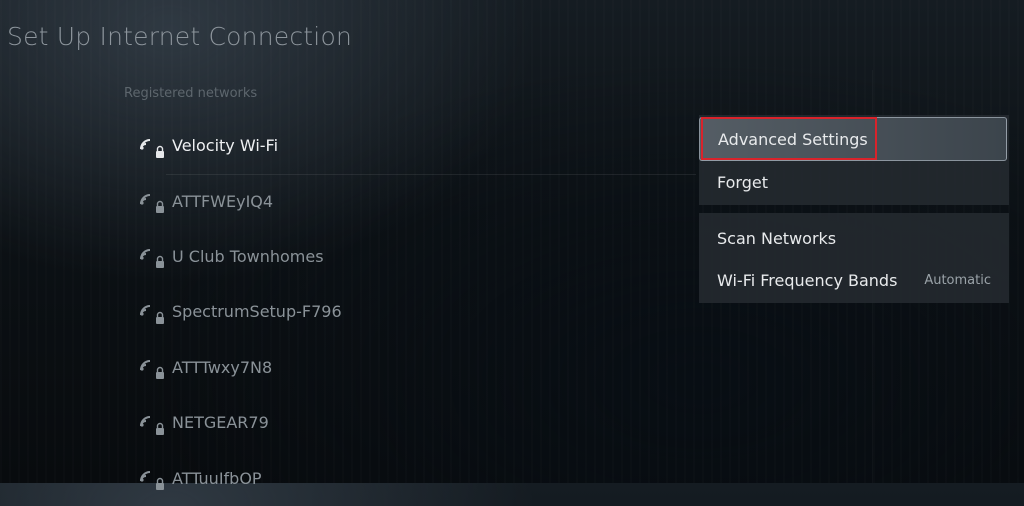 The height and width of the screenshot is (506, 1024). I want to click on network-name: NETGEAR79, so click(220, 423).